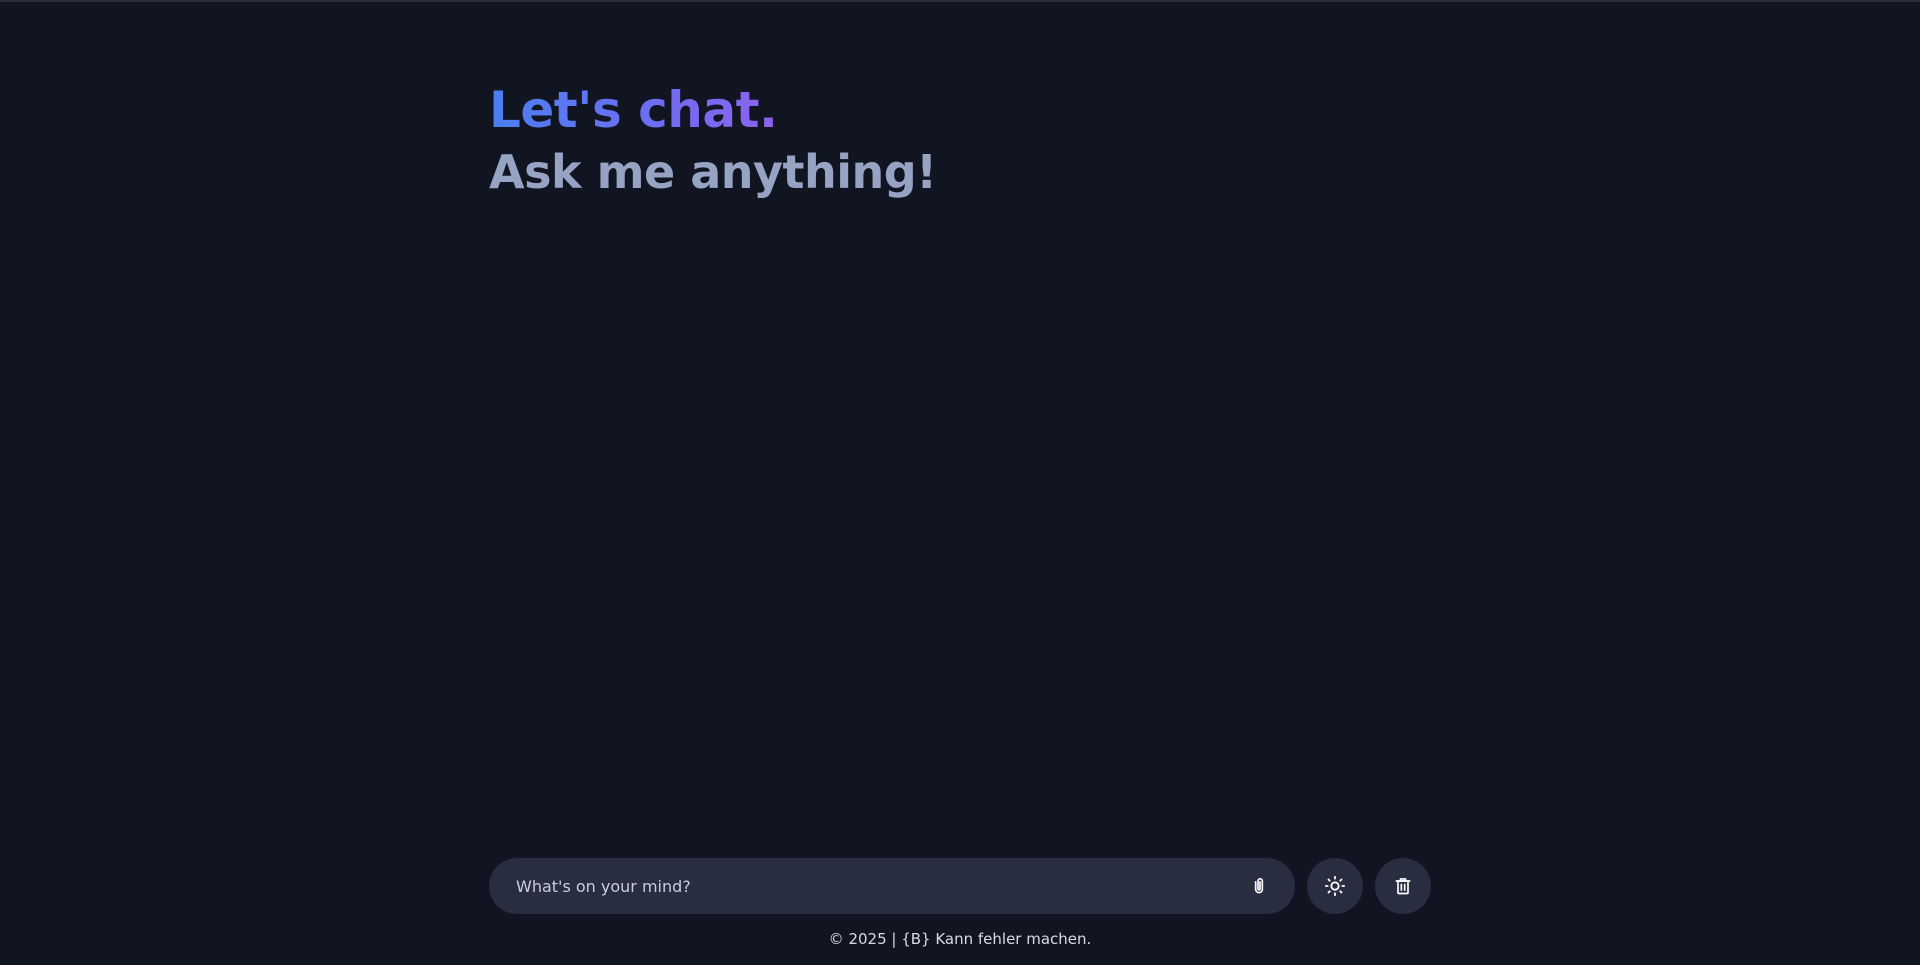  I want to click on greeting-header: Let's chat. Ask me anything!, so click(713, 140).